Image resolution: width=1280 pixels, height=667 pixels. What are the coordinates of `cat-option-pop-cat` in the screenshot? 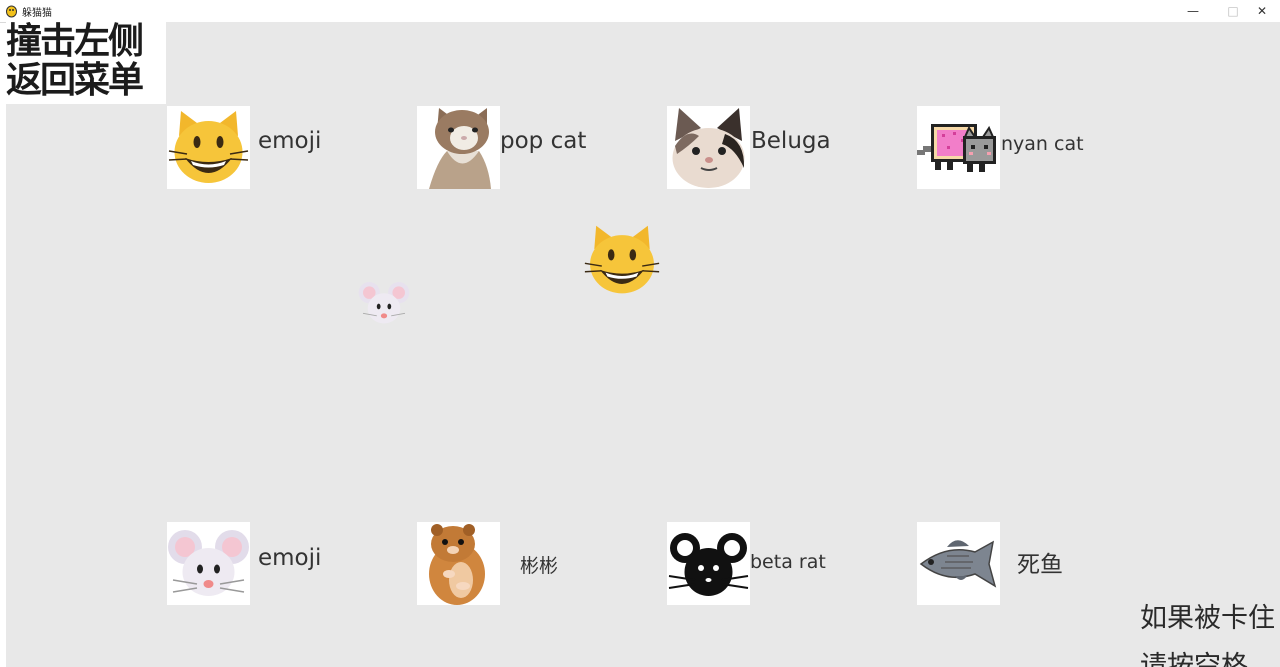 It's located at (458, 147).